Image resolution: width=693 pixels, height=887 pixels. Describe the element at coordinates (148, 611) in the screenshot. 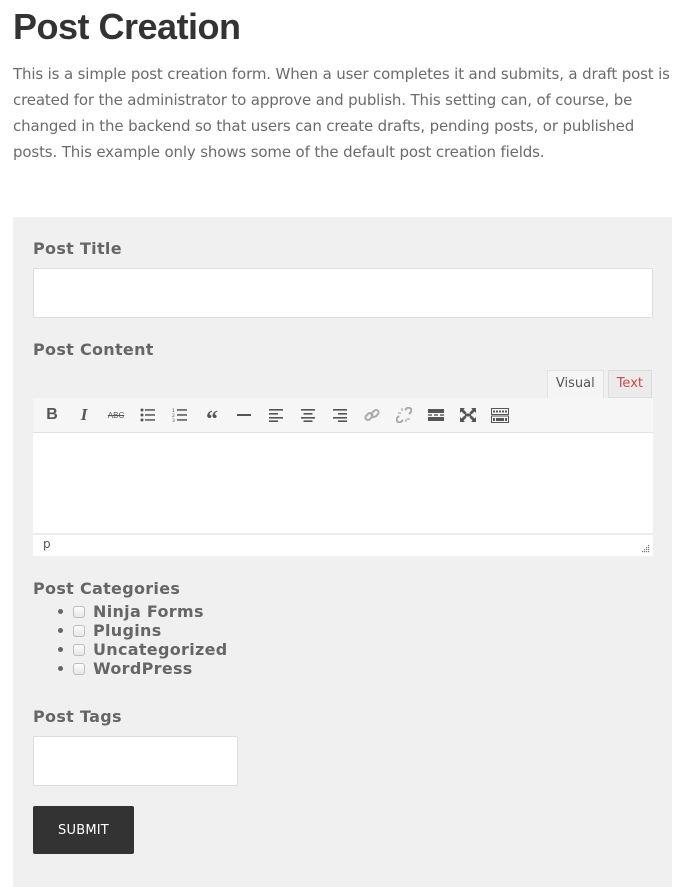

I see `category-label: Ninja Forms` at that location.